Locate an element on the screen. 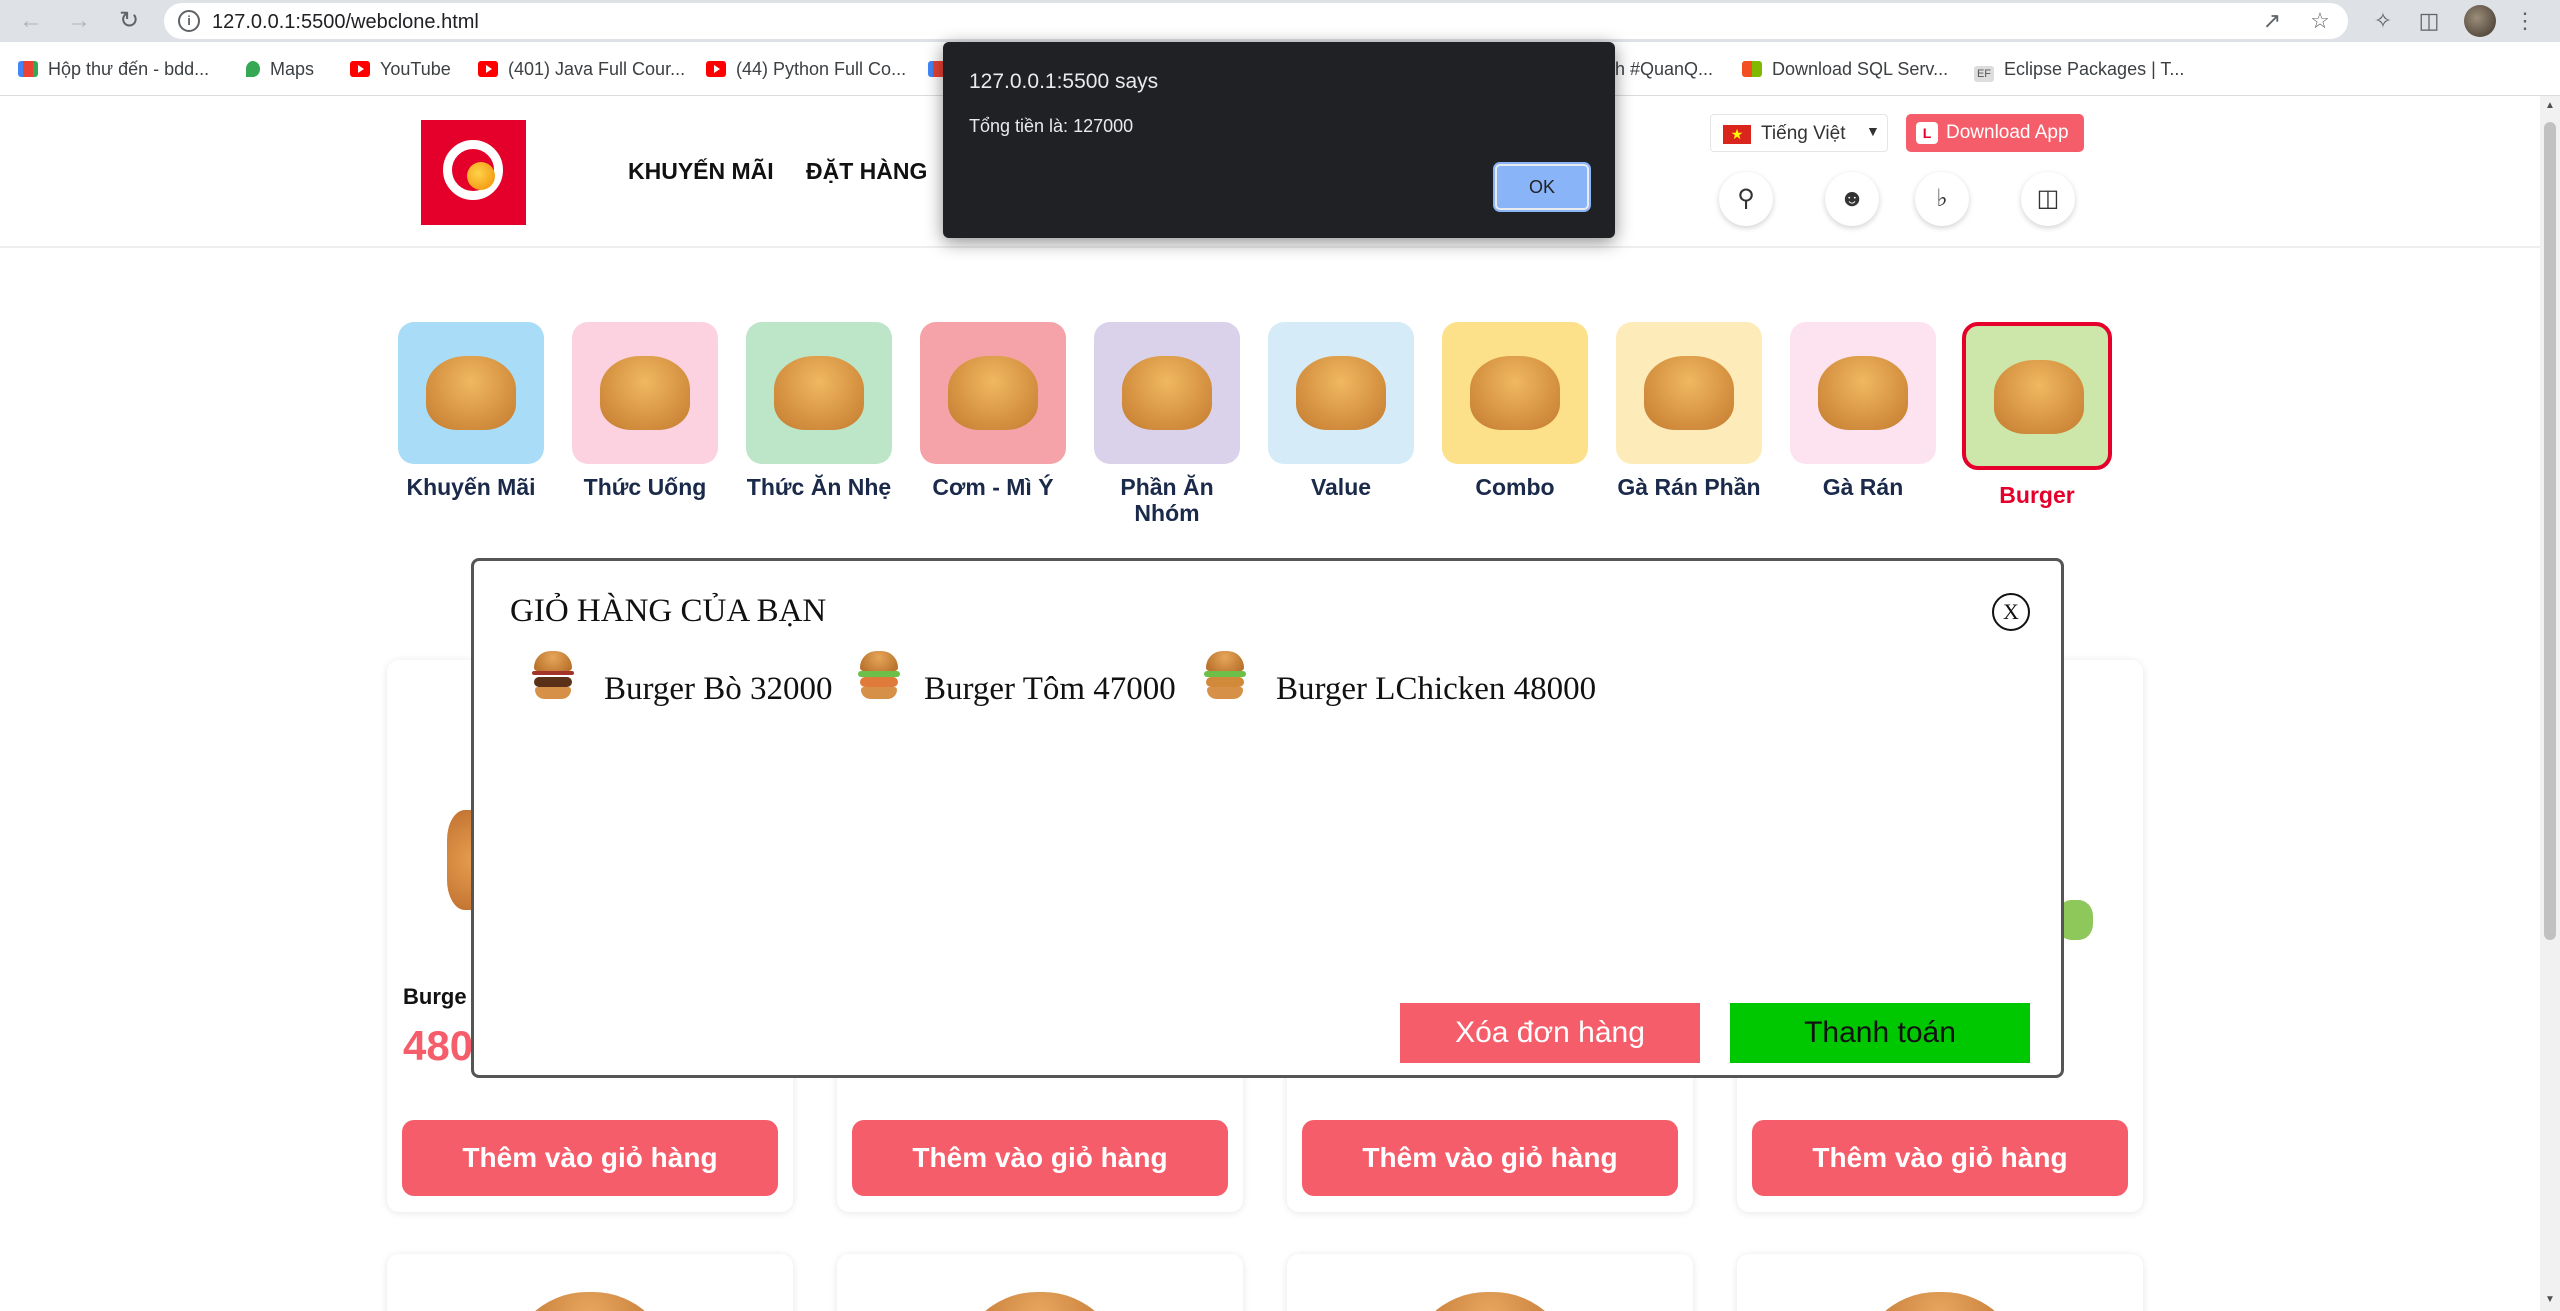 Image resolution: width=2560 pixels, height=1311 pixels. category-label: Burger is located at coordinates (2037, 495).